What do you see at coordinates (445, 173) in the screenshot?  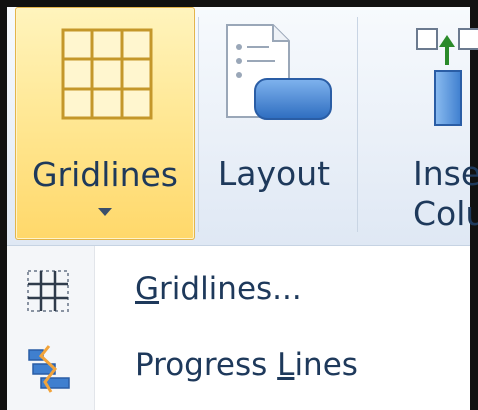 I see `insert-column-label-line1: Inse` at bounding box center [445, 173].